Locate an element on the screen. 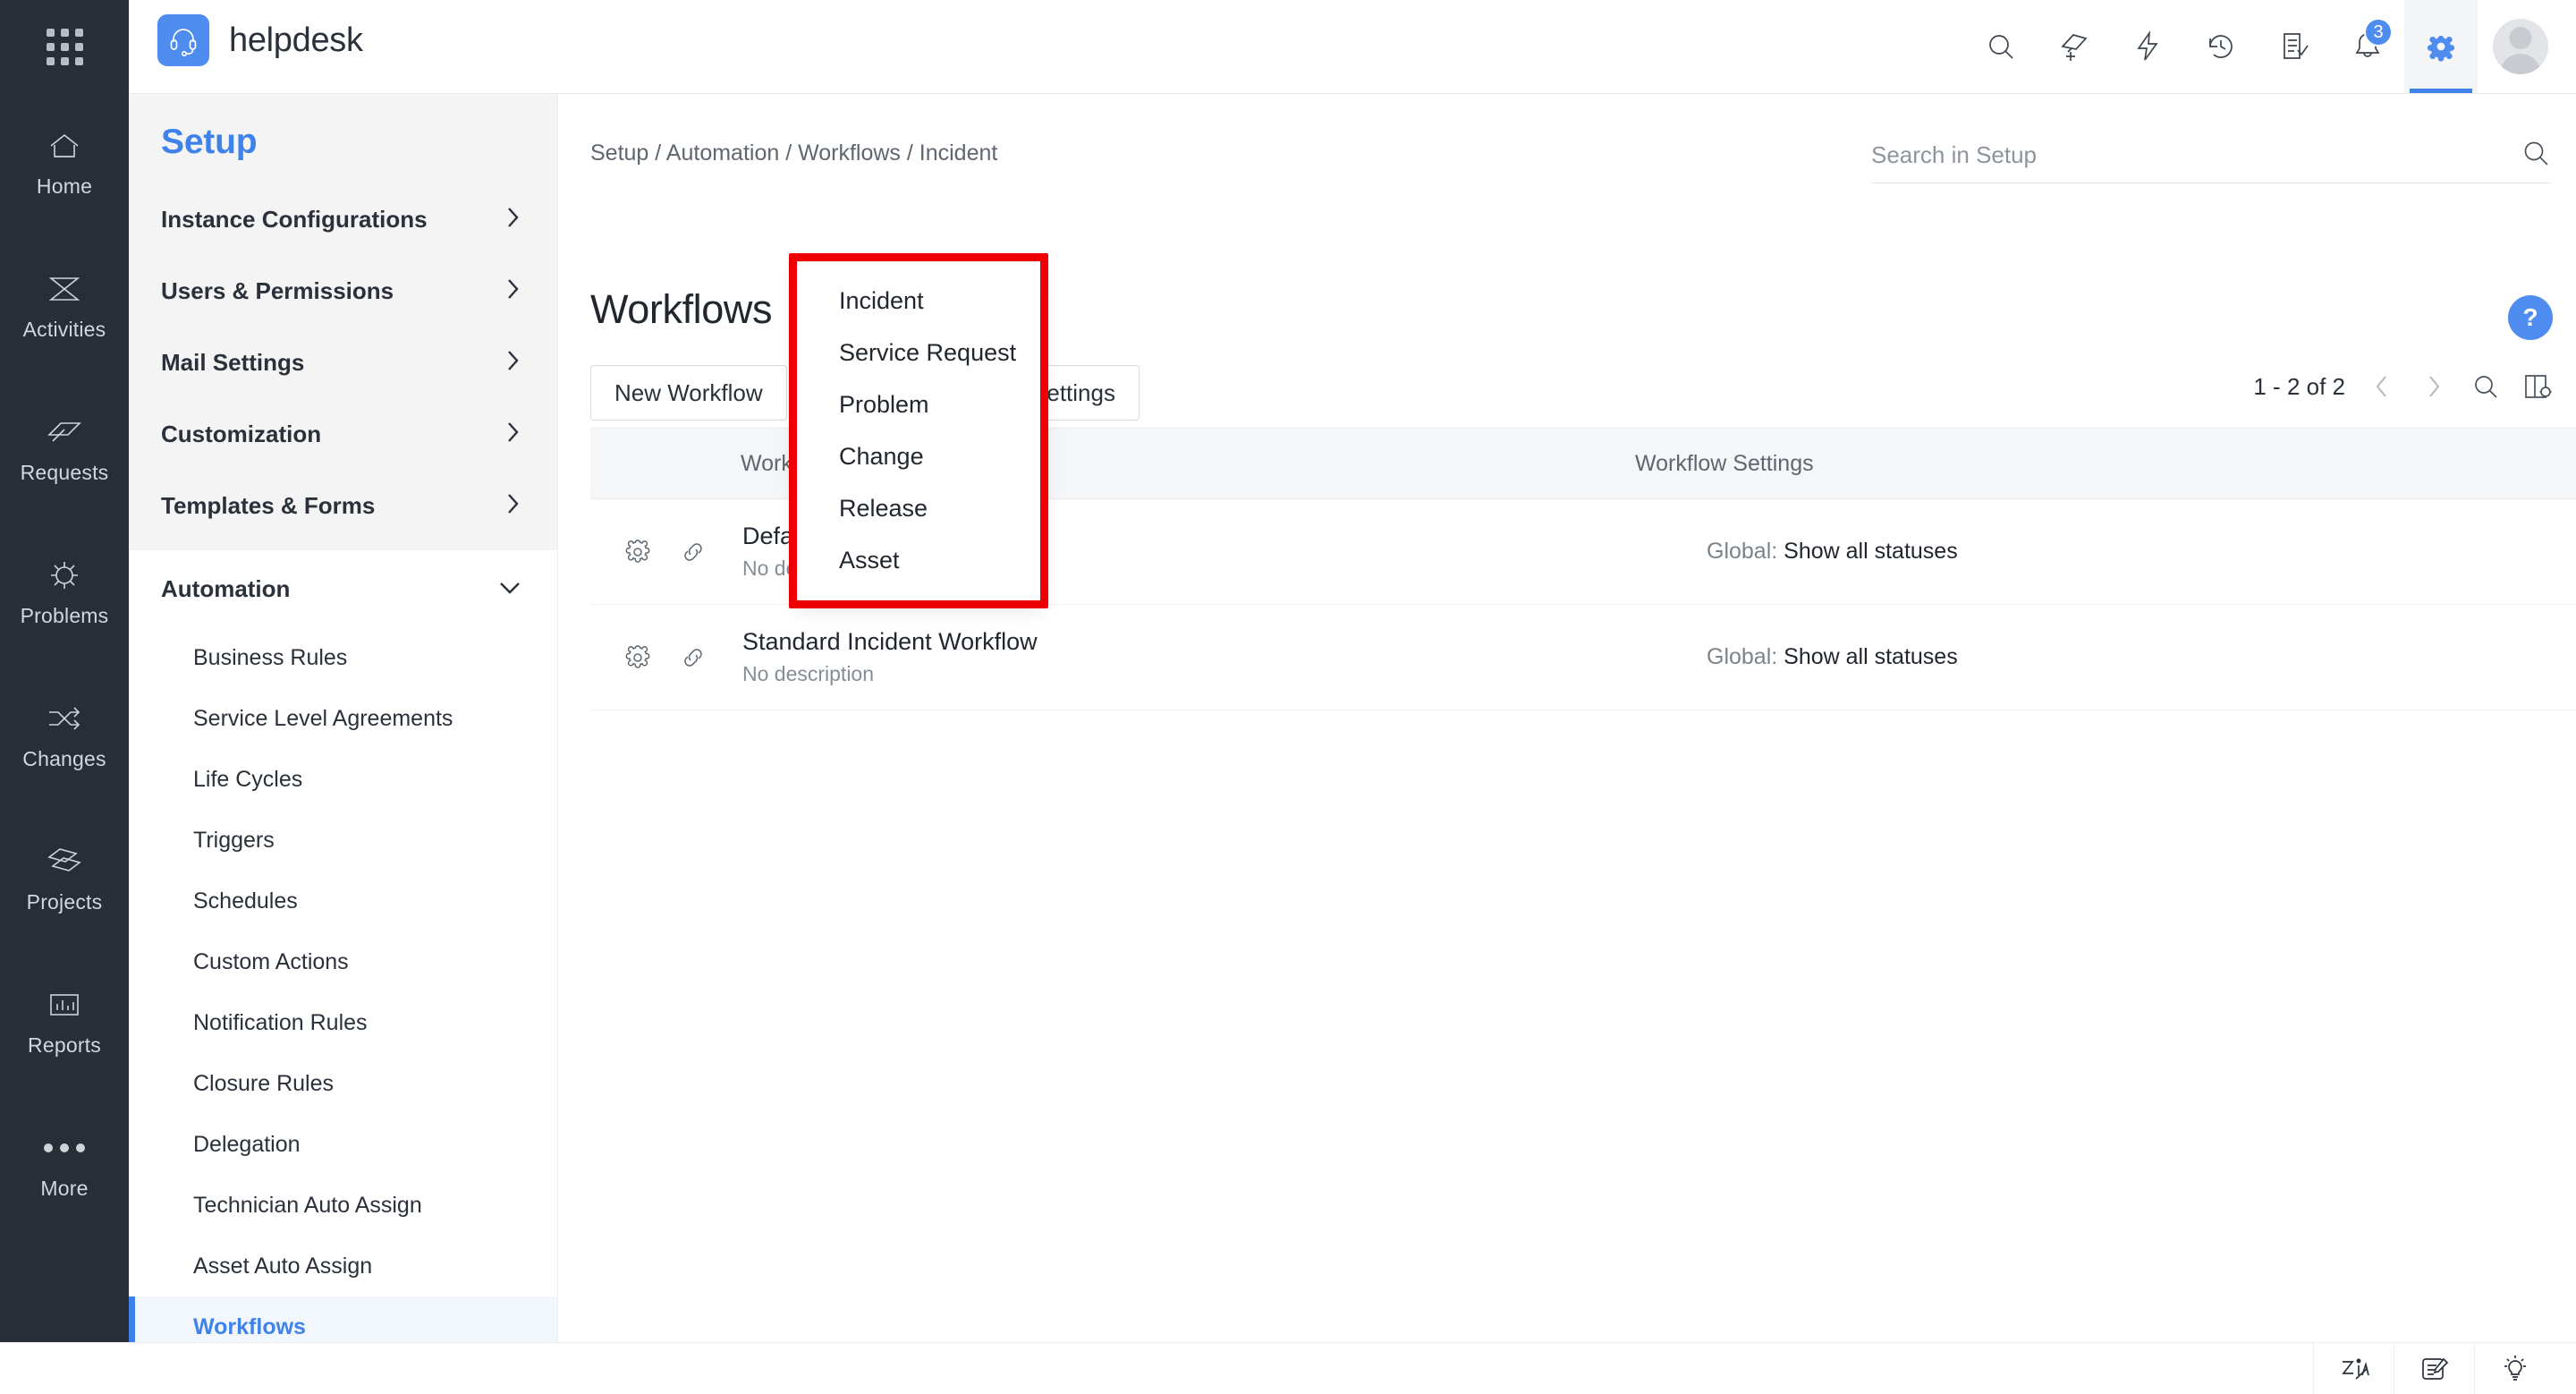  column-header-workflow-settings: Workflow Settings is located at coordinates (1724, 463).